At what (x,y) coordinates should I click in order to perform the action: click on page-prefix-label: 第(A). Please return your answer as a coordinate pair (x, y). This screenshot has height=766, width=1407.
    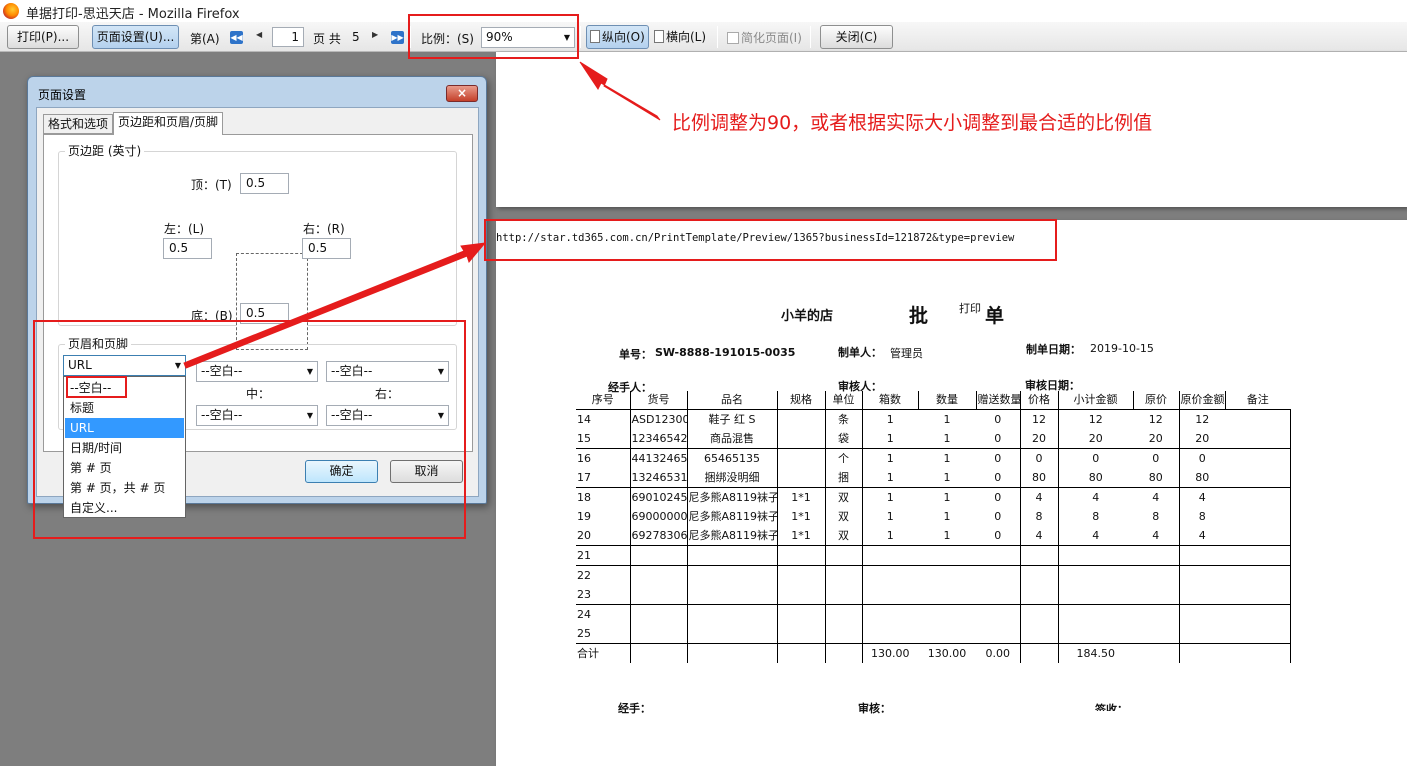
    Looking at the image, I should click on (205, 39).